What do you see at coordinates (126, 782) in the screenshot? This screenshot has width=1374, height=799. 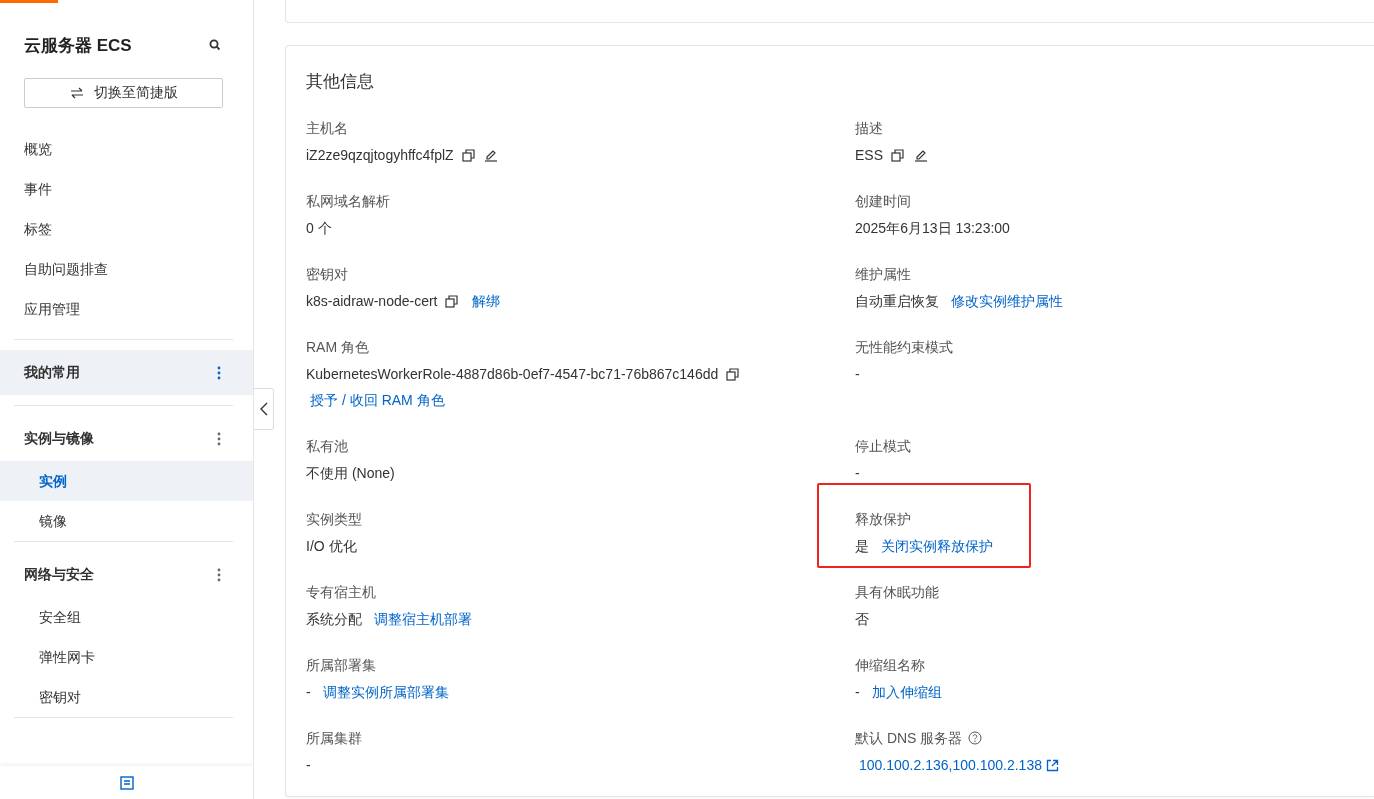 I see `list-icon` at bounding box center [126, 782].